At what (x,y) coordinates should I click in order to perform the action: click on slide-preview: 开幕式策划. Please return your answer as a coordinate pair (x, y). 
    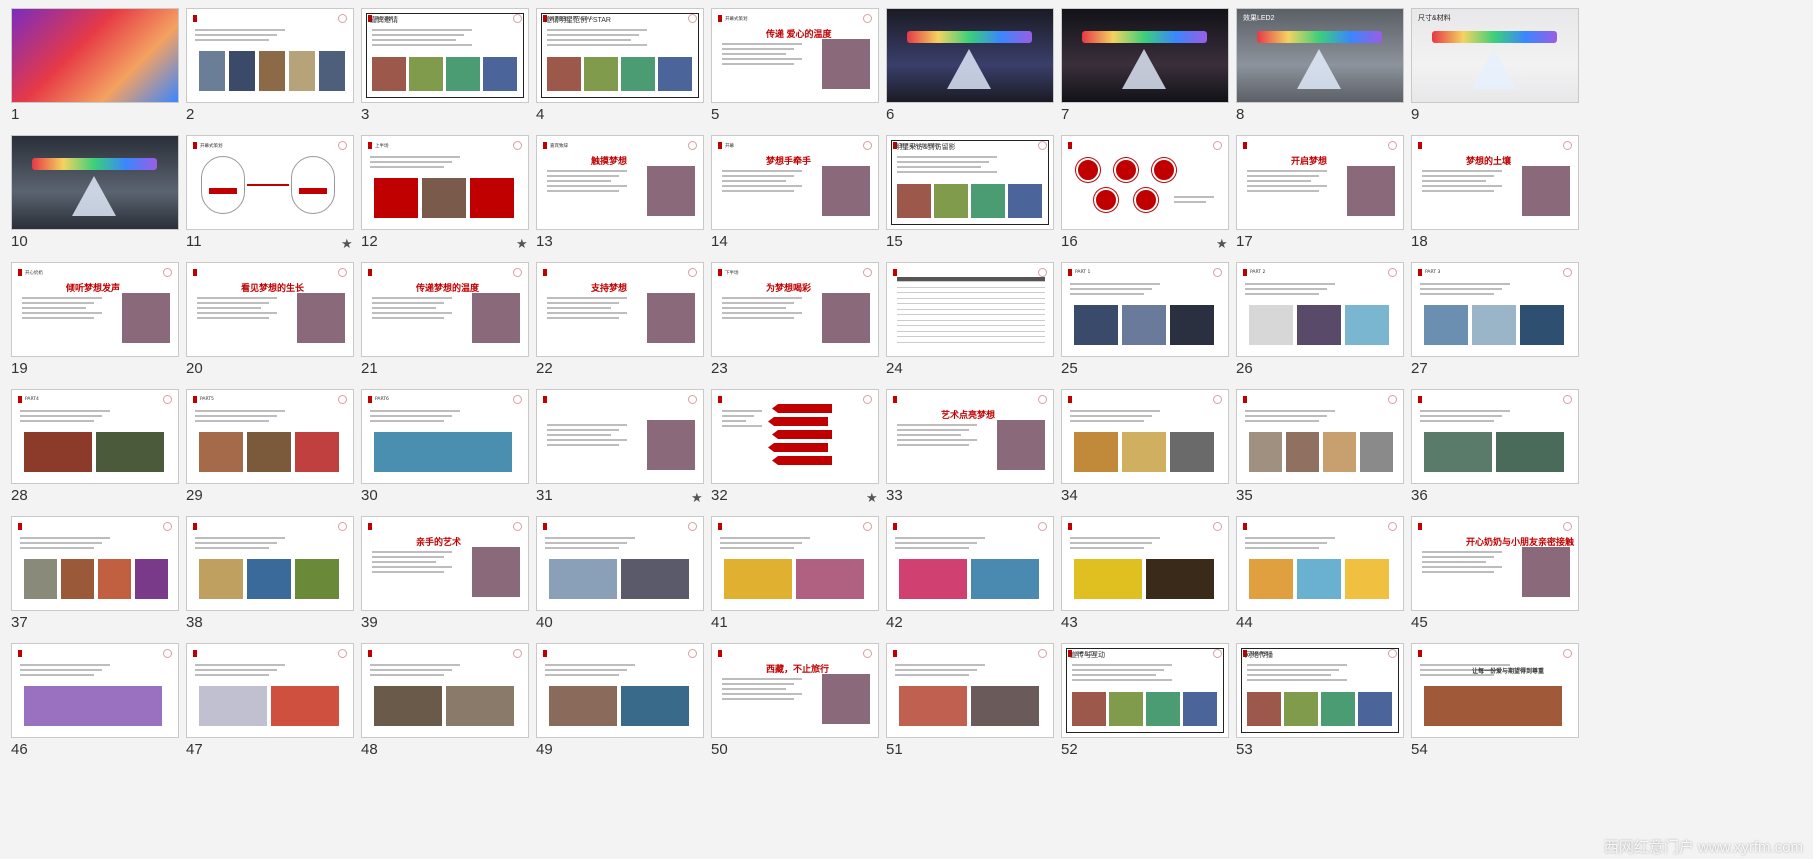
    Looking at the image, I should click on (270, 182).